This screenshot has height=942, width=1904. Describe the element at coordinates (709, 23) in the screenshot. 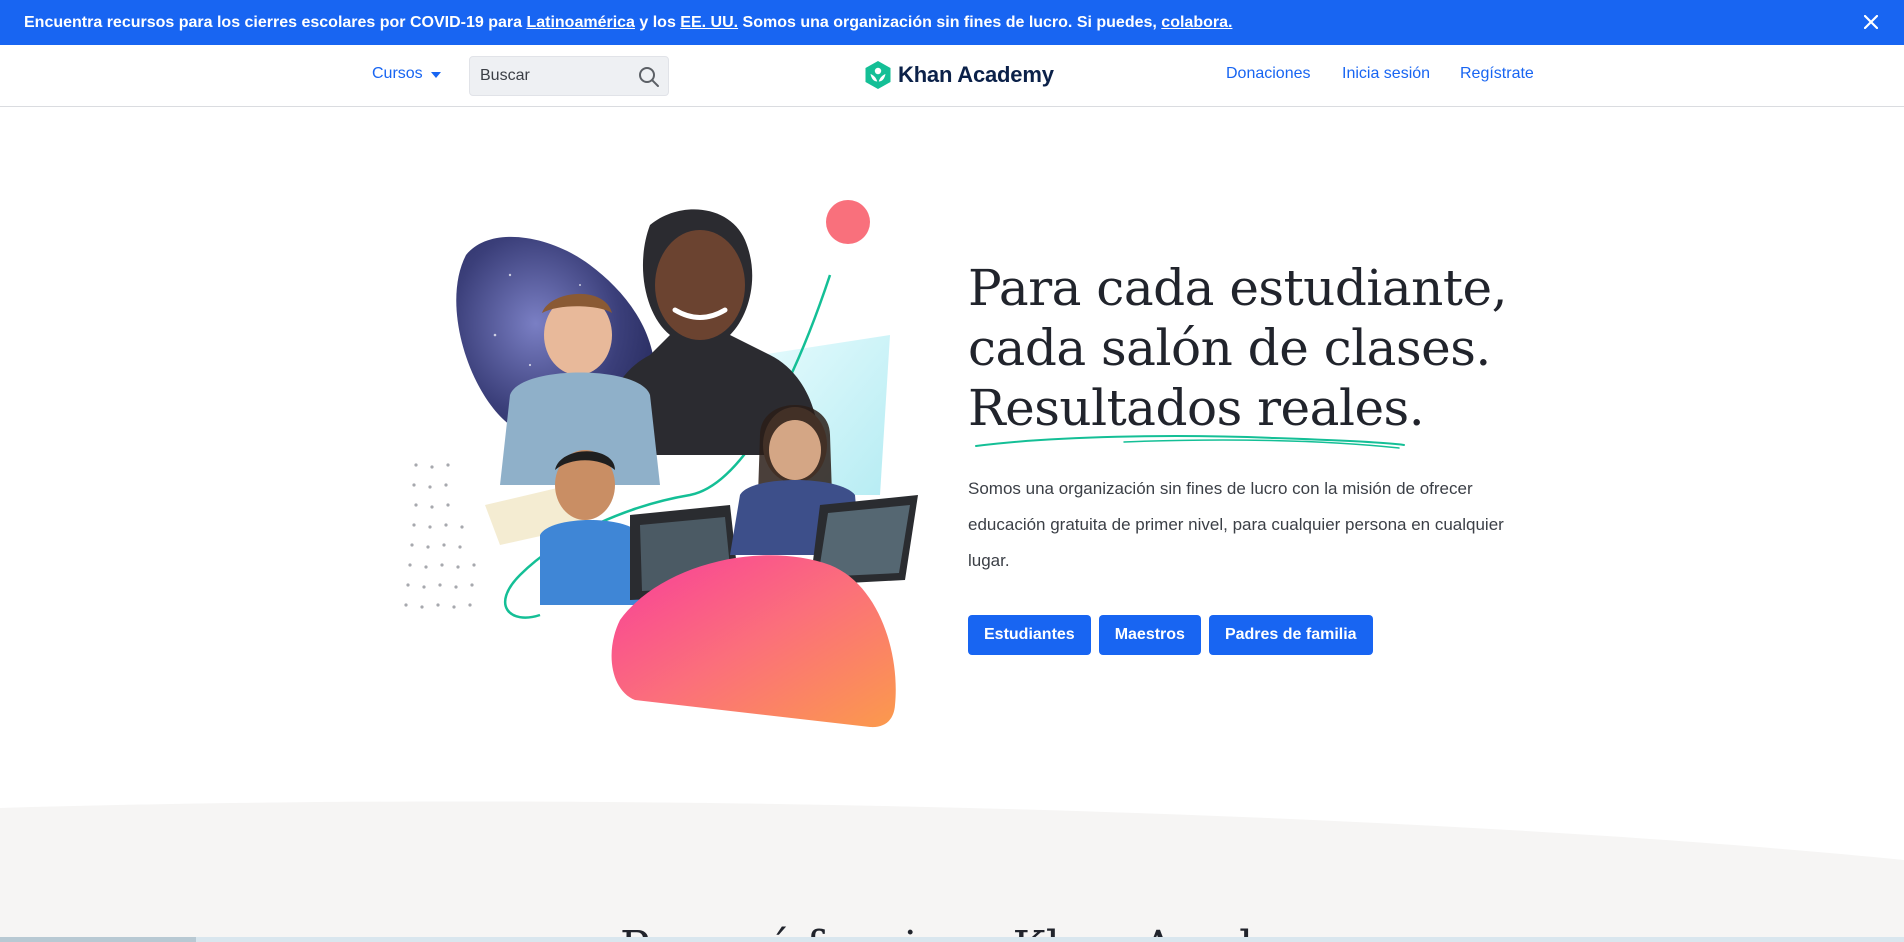

I see `banner-link-us: EE. UU.` at that location.